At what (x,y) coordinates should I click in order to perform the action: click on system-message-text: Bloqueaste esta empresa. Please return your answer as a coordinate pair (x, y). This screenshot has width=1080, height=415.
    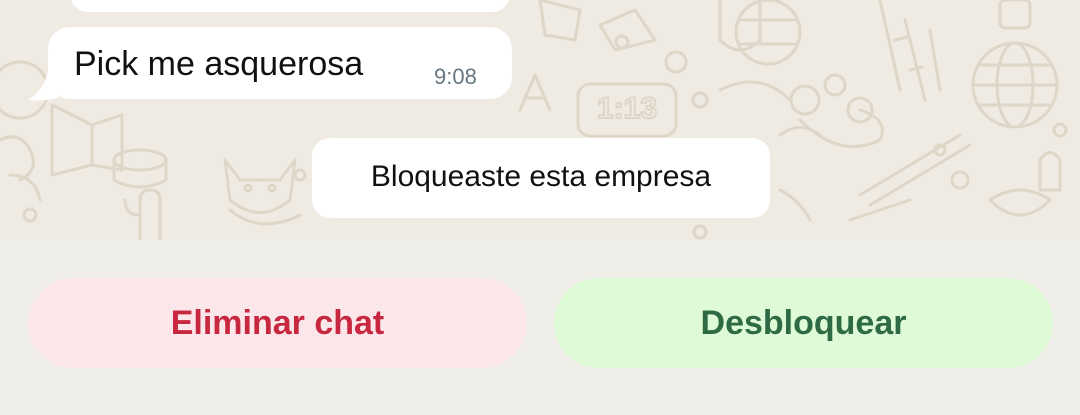
    Looking at the image, I should click on (541, 176).